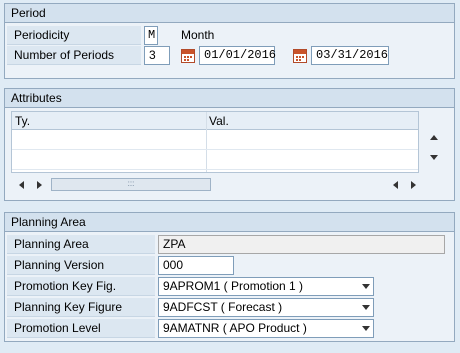 Image resolution: width=460 pixels, height=353 pixels. What do you see at coordinates (350, 55) in the screenshot?
I see `date-to-input: 03/31/2016` at bounding box center [350, 55].